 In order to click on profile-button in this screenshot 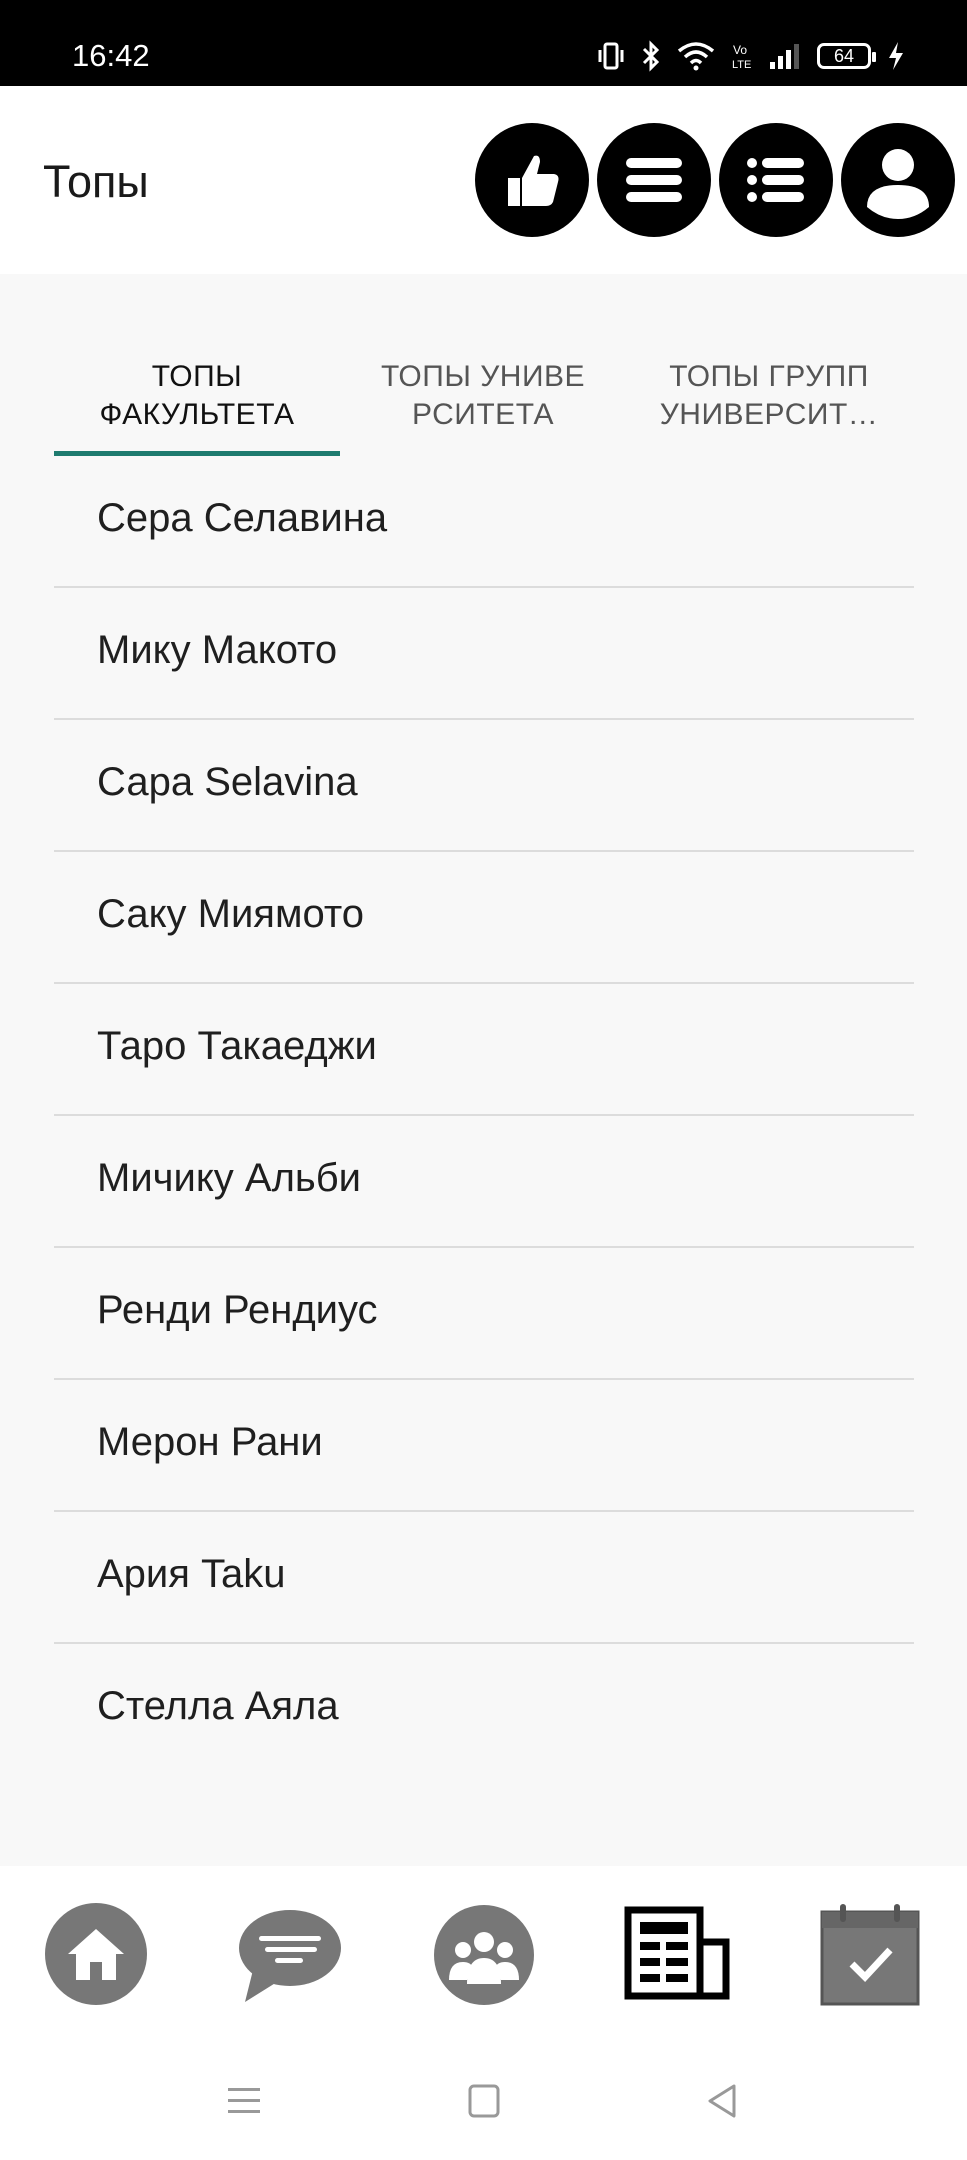, I will do `click(898, 180)`.